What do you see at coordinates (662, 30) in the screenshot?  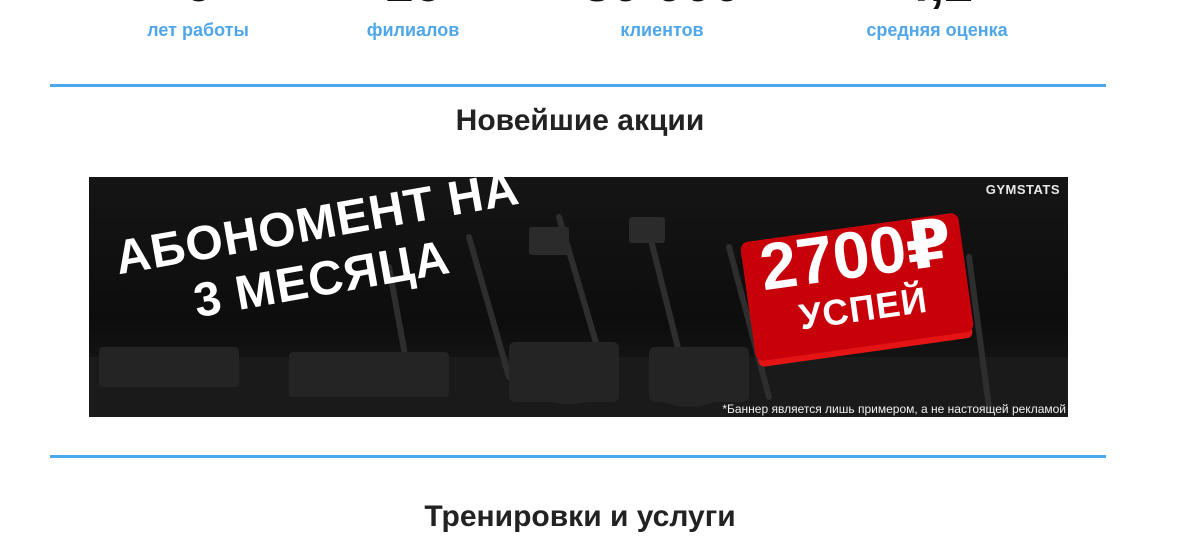 I see `stat-label: клиентов` at bounding box center [662, 30].